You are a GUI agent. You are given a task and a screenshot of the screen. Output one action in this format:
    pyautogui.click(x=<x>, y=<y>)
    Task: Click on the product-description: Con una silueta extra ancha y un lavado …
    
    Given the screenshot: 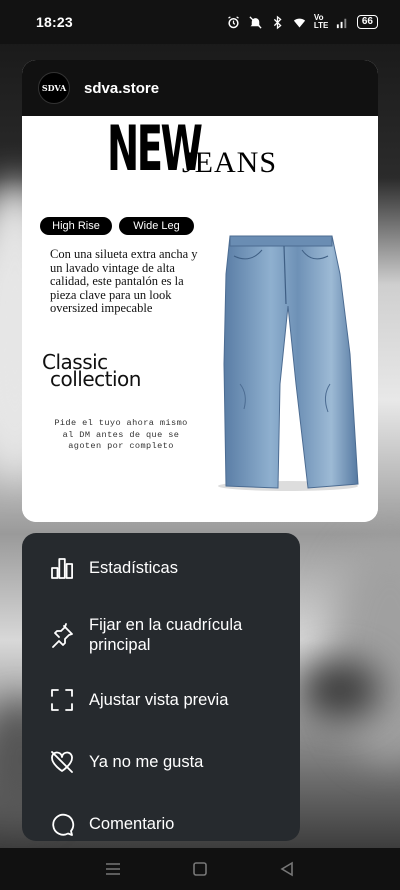 What is the action you would take?
    pyautogui.click(x=124, y=281)
    